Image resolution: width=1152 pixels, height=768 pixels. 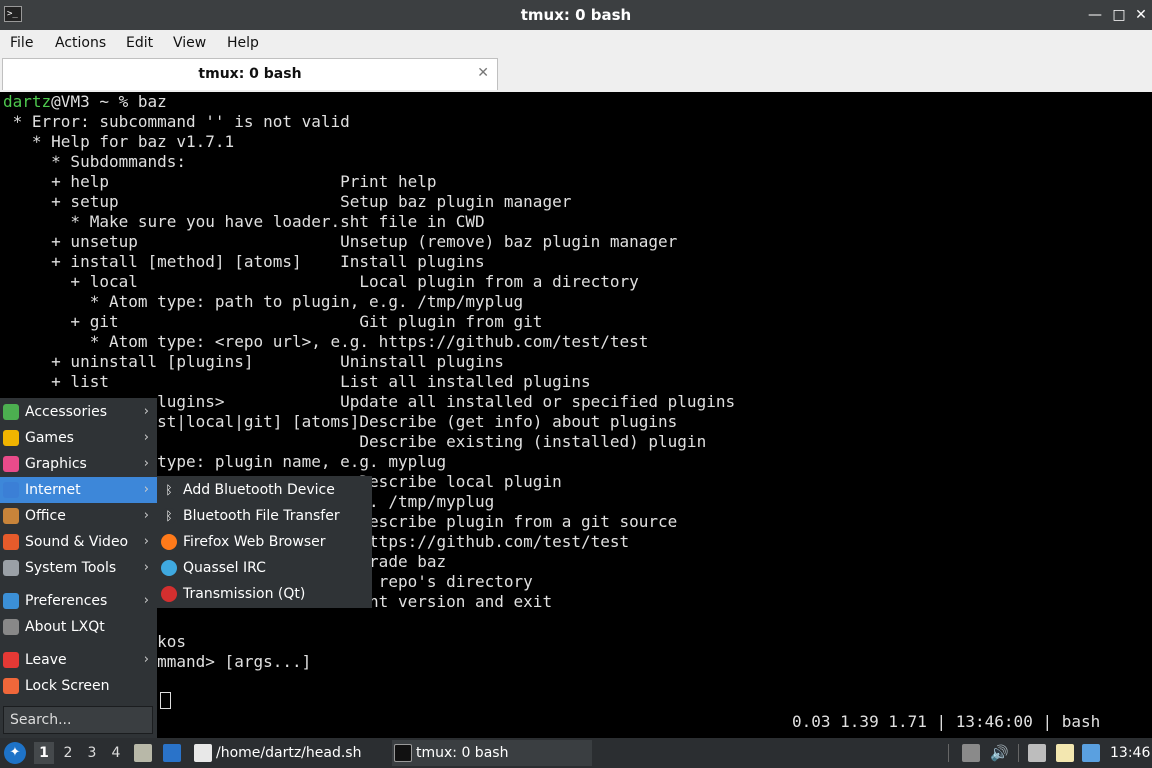 I want to click on menu-actions: Actions, so click(x=80, y=43).